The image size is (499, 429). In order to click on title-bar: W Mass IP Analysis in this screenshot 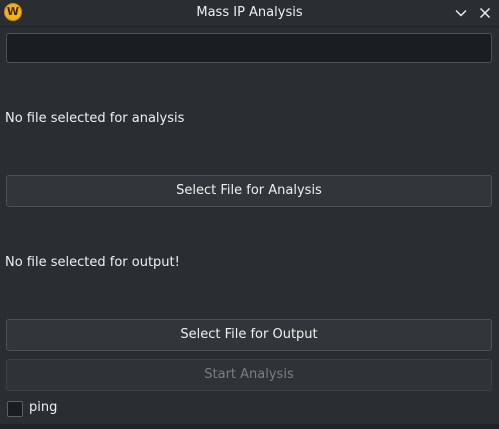, I will do `click(249, 13)`.